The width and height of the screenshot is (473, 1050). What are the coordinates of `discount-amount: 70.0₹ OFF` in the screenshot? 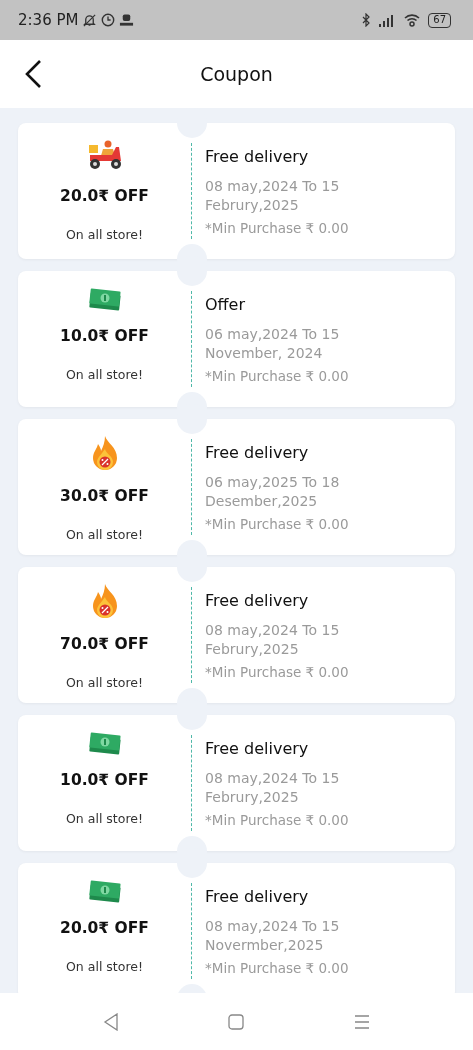 It's located at (104, 644).